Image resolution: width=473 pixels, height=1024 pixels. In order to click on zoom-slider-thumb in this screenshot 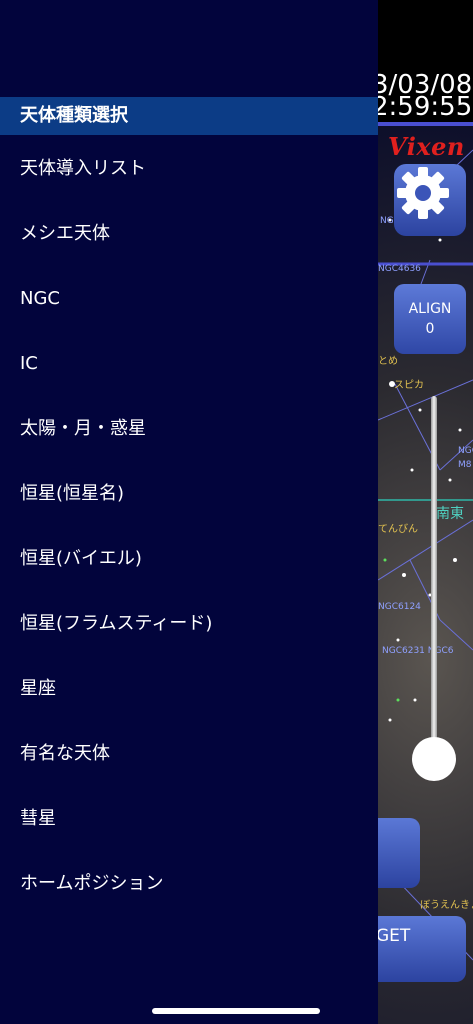, I will do `click(434, 759)`.